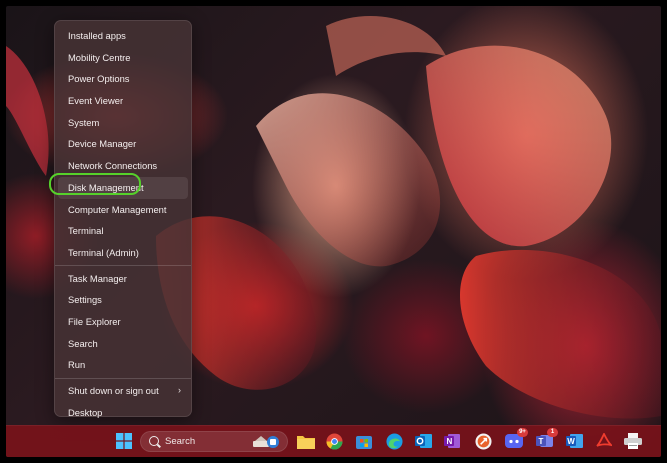 Image resolution: width=667 pixels, height=463 pixels. I want to click on menu-item-computer-management: Computer Management, so click(123, 210).